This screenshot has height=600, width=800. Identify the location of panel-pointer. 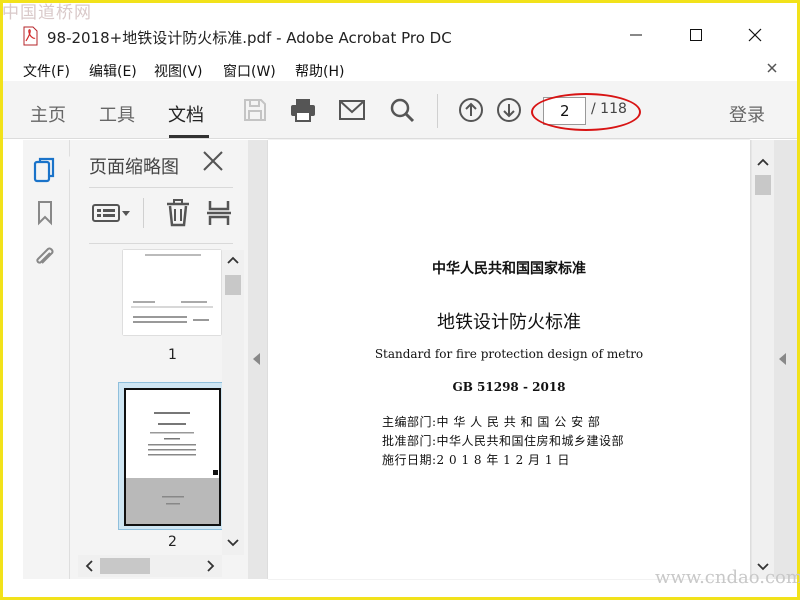
(67, 163).